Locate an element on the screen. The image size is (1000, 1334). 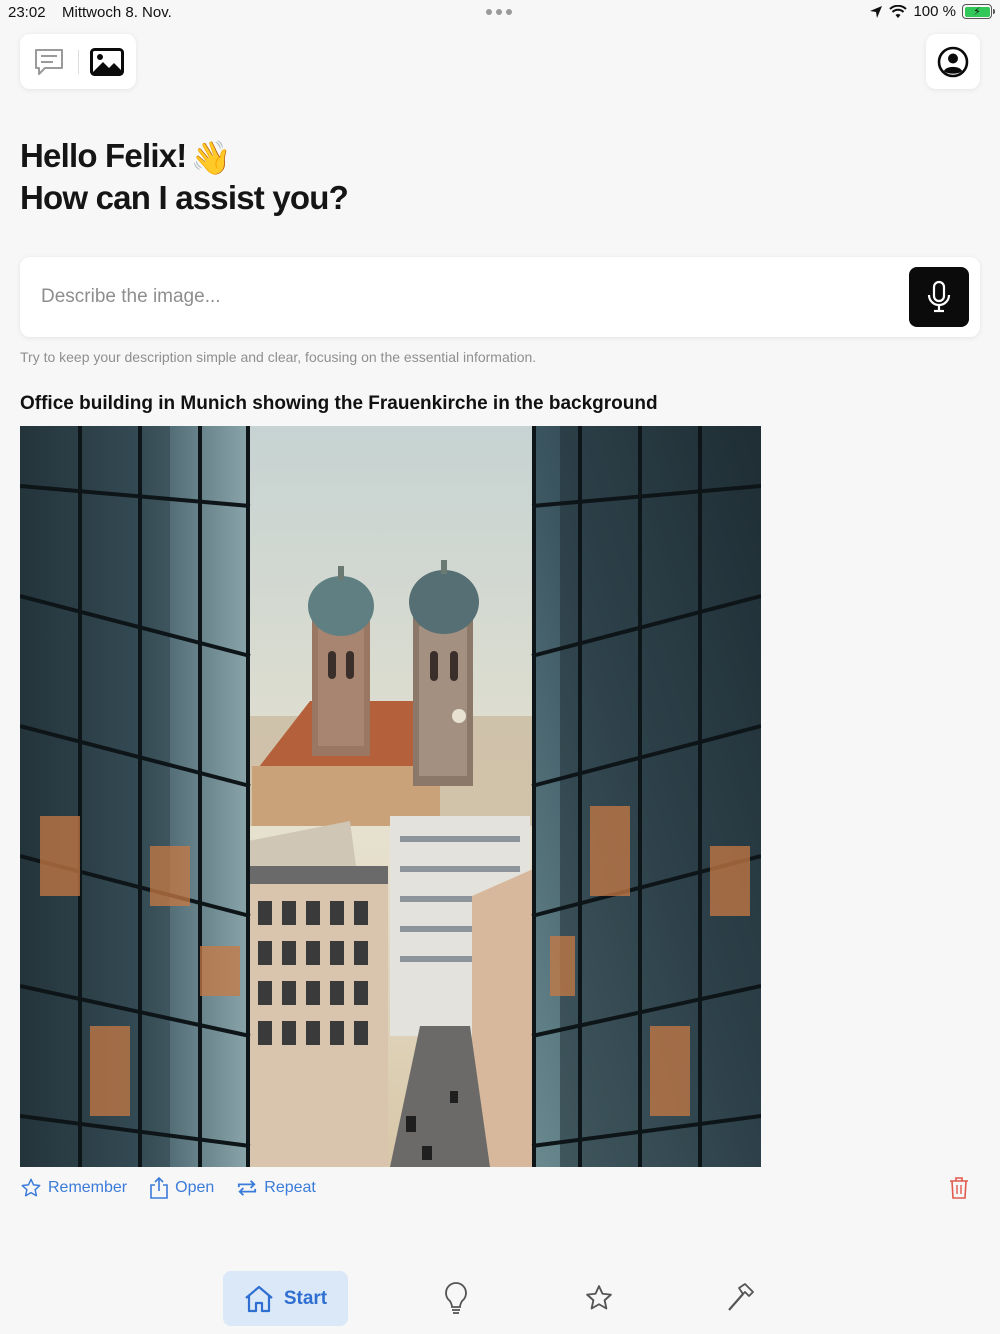
microphone-icon is located at coordinates (939, 296).